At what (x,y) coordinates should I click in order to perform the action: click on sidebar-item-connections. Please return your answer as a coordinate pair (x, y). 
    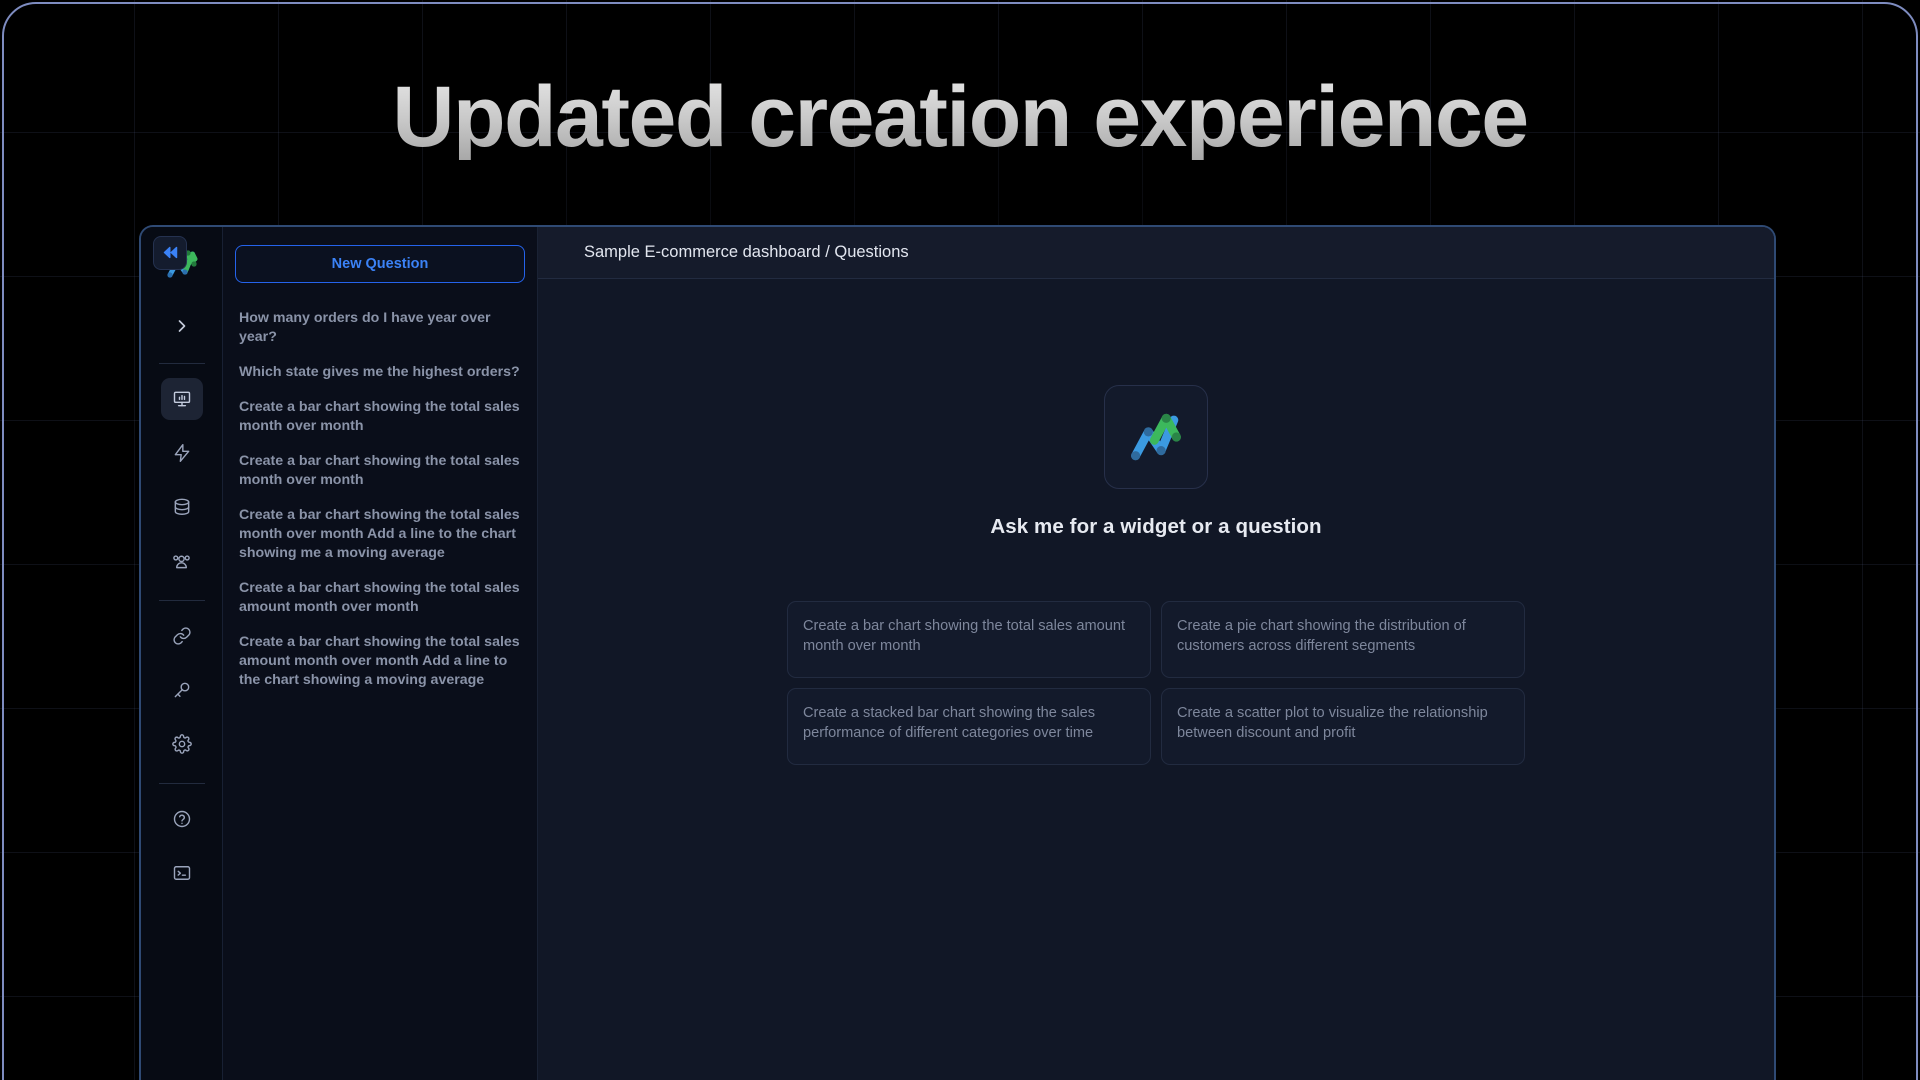
    Looking at the image, I should click on (182, 636).